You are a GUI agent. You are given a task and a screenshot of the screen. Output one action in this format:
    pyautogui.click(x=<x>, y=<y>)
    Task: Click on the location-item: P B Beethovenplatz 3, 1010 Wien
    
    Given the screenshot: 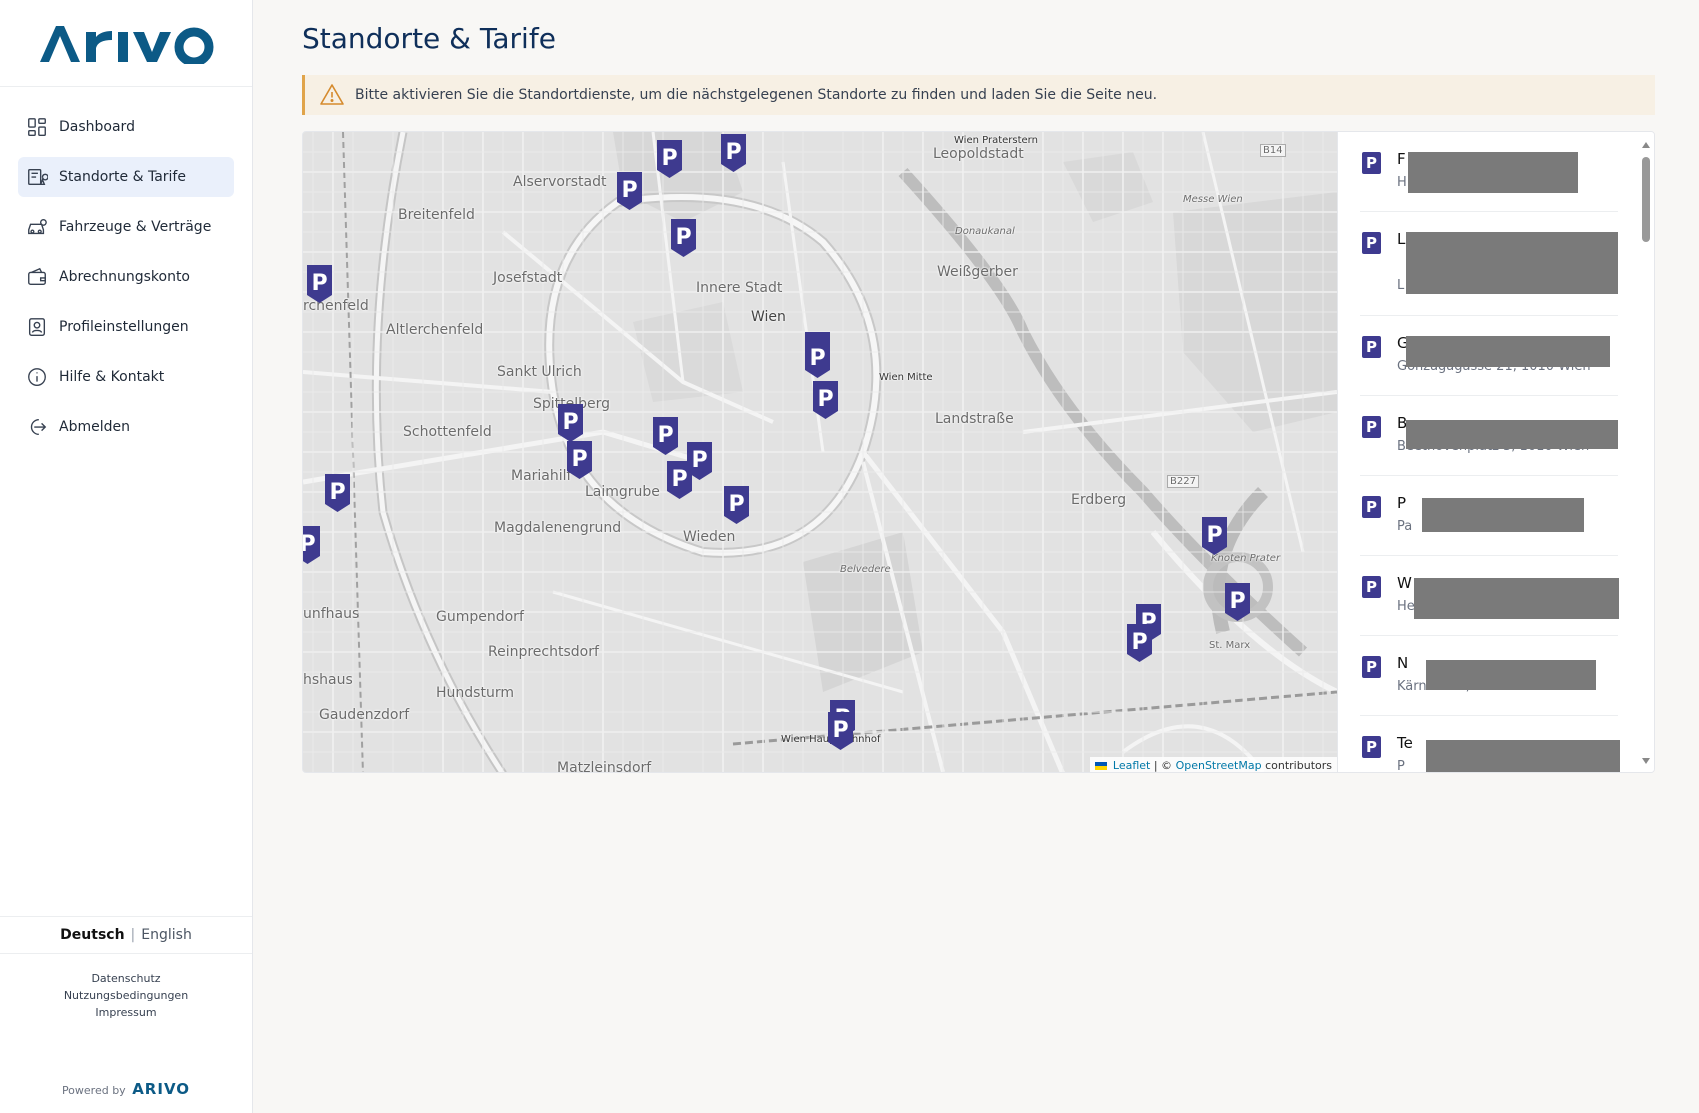 What is the action you would take?
    pyautogui.click(x=1489, y=436)
    